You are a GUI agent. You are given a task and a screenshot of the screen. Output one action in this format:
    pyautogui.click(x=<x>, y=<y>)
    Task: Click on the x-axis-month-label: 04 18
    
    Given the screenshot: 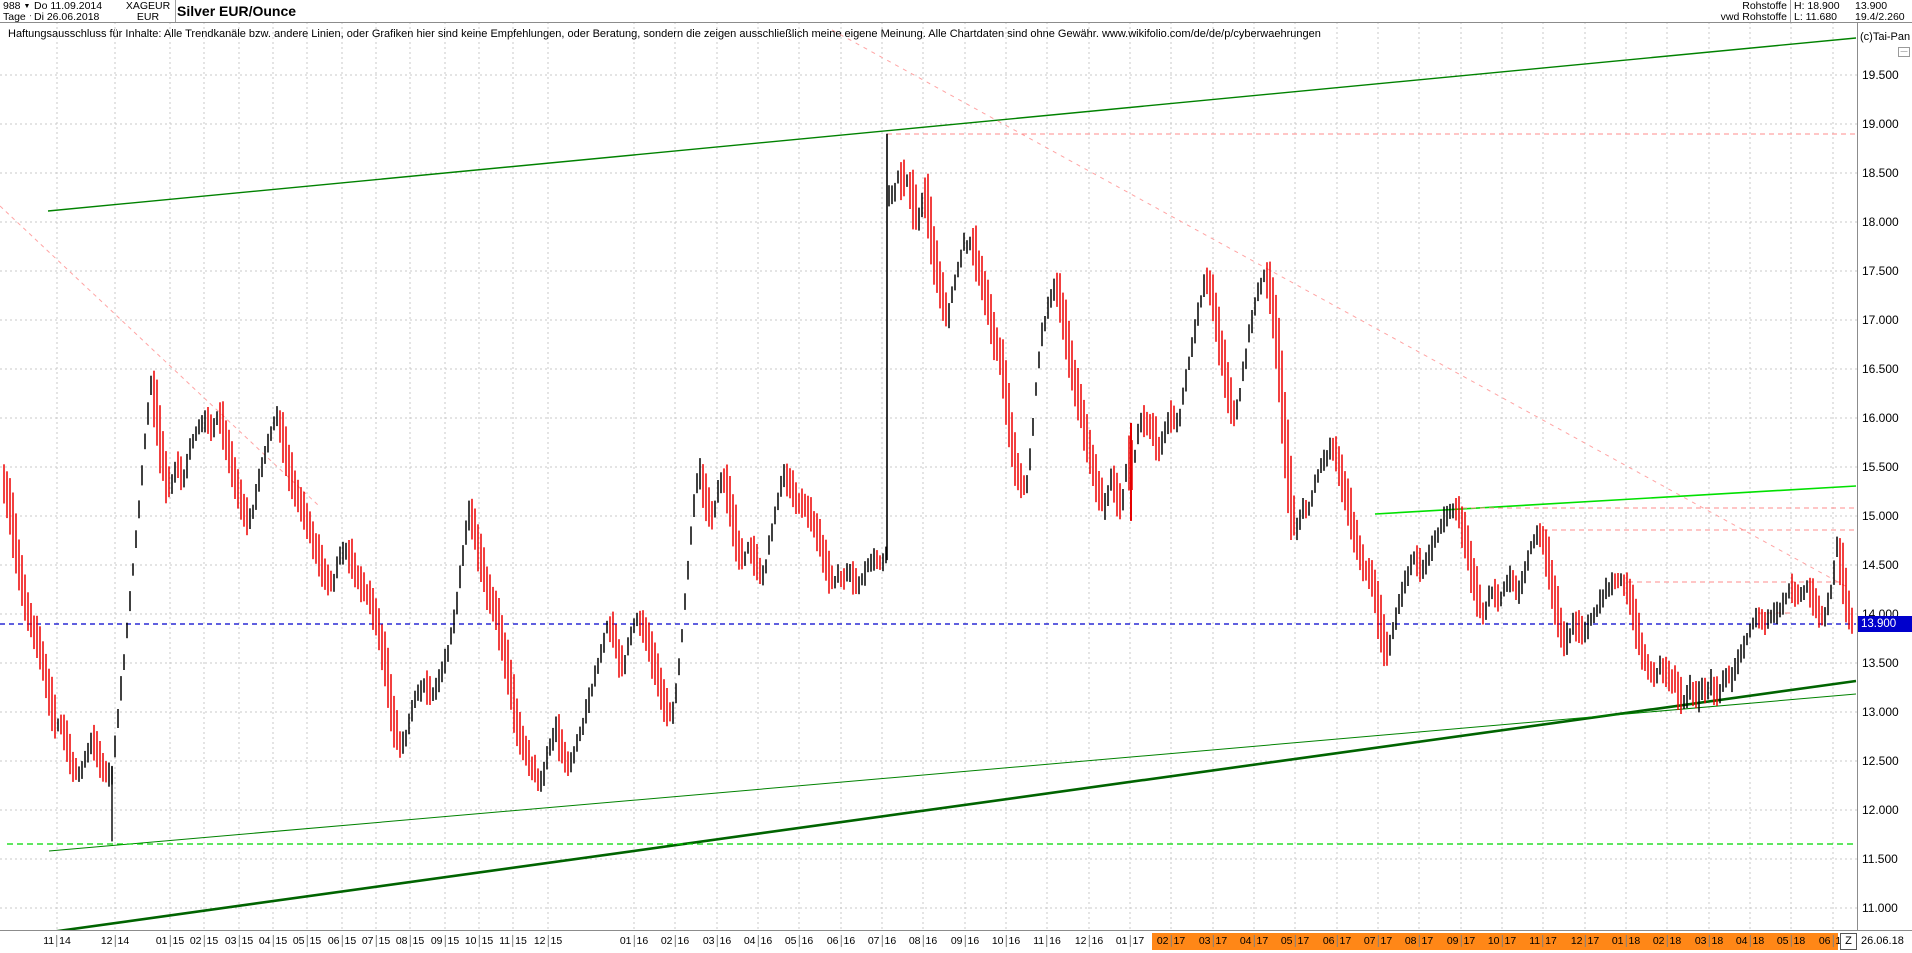 What is the action you would take?
    pyautogui.click(x=1750, y=941)
    